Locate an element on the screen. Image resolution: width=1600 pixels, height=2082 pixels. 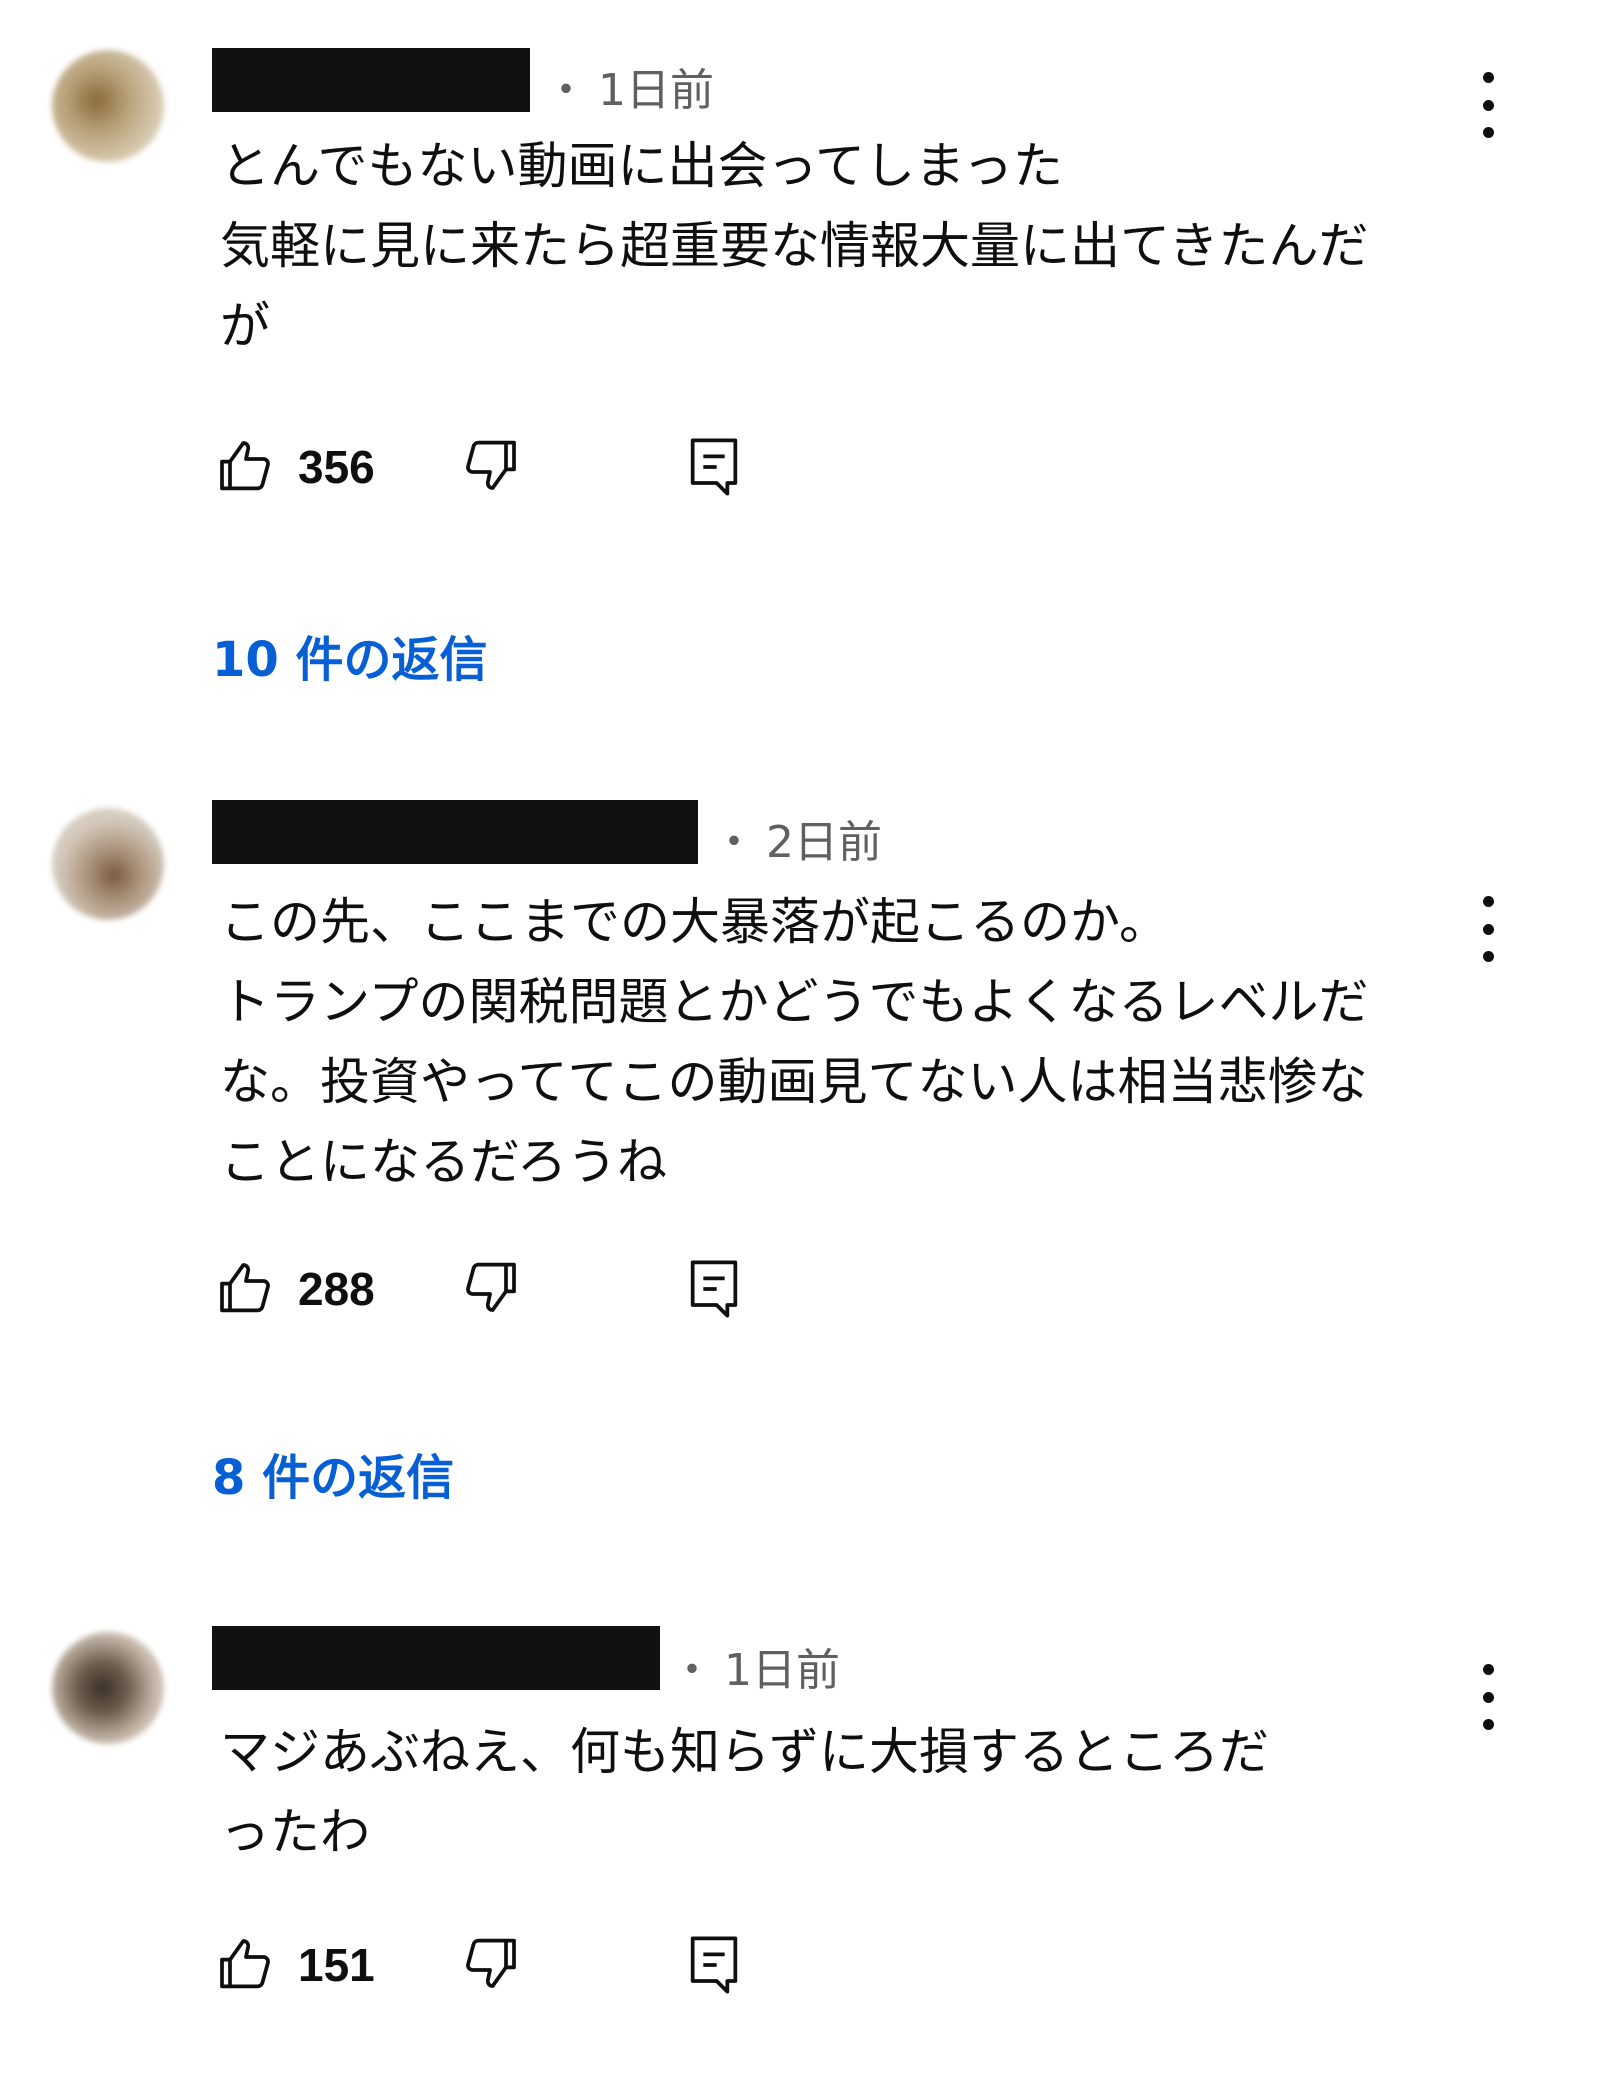
view-replies-link: 10 件の返信 is located at coordinates (350, 655).